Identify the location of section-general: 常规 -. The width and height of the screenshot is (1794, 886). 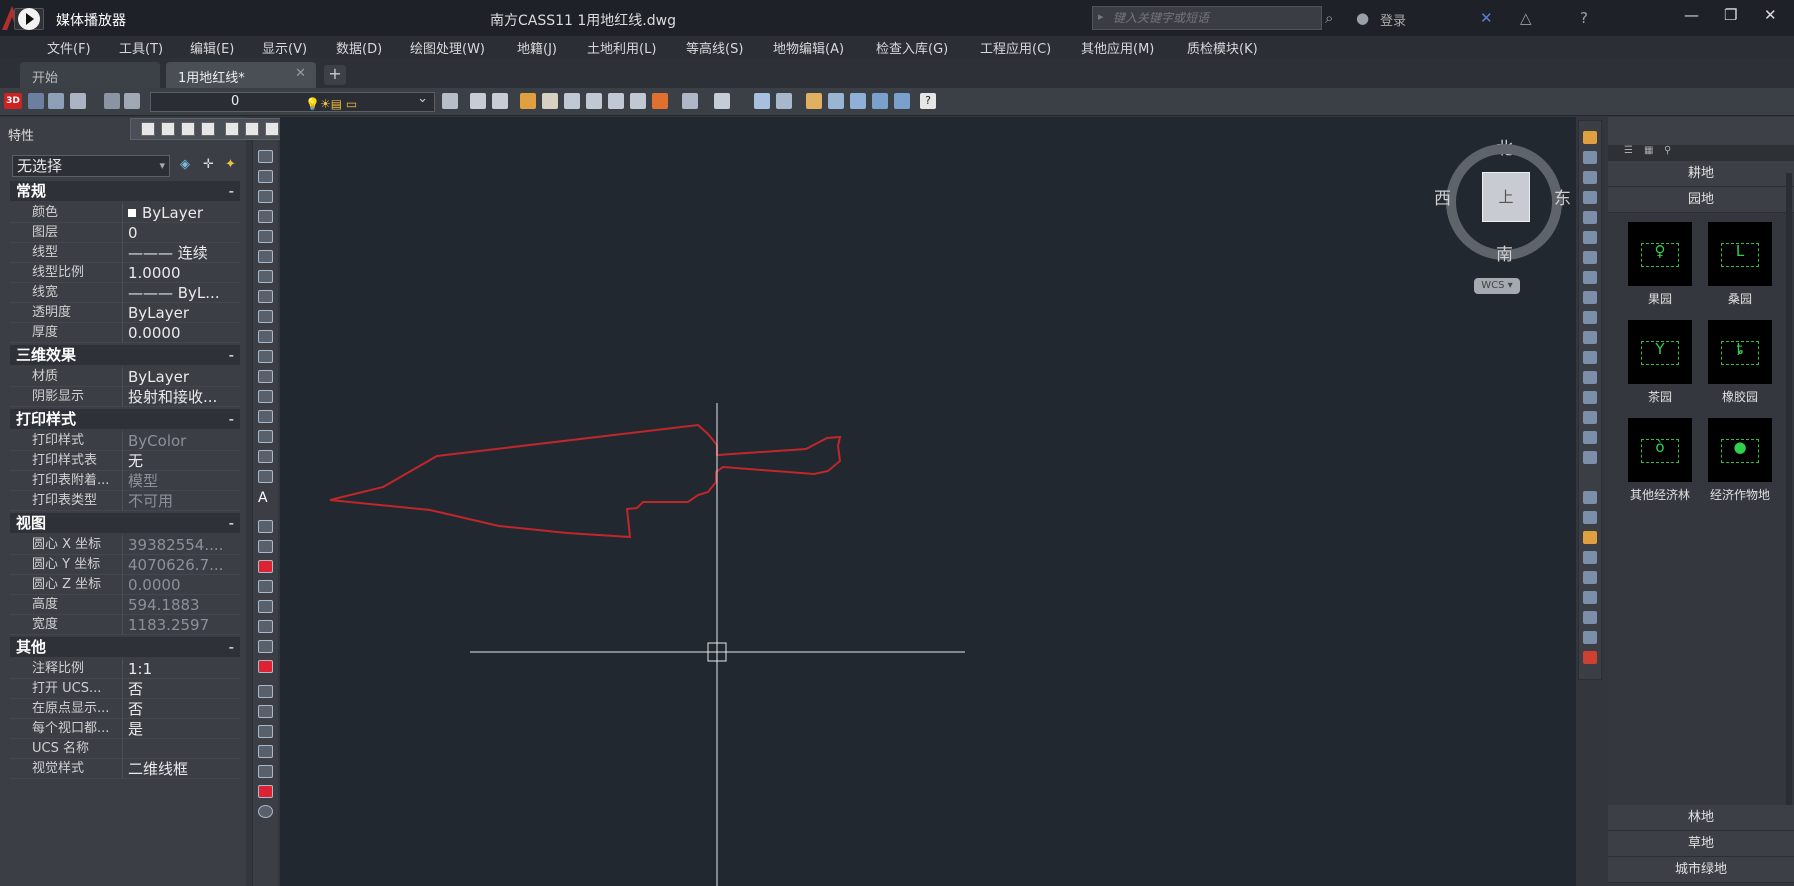
(125, 191).